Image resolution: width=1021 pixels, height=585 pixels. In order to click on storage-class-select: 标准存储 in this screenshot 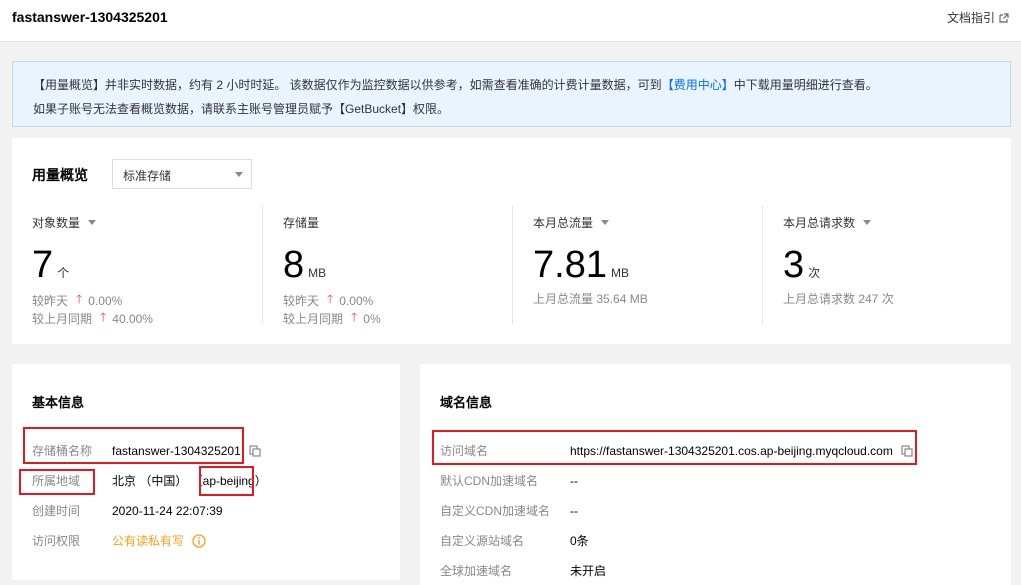, I will do `click(182, 174)`.